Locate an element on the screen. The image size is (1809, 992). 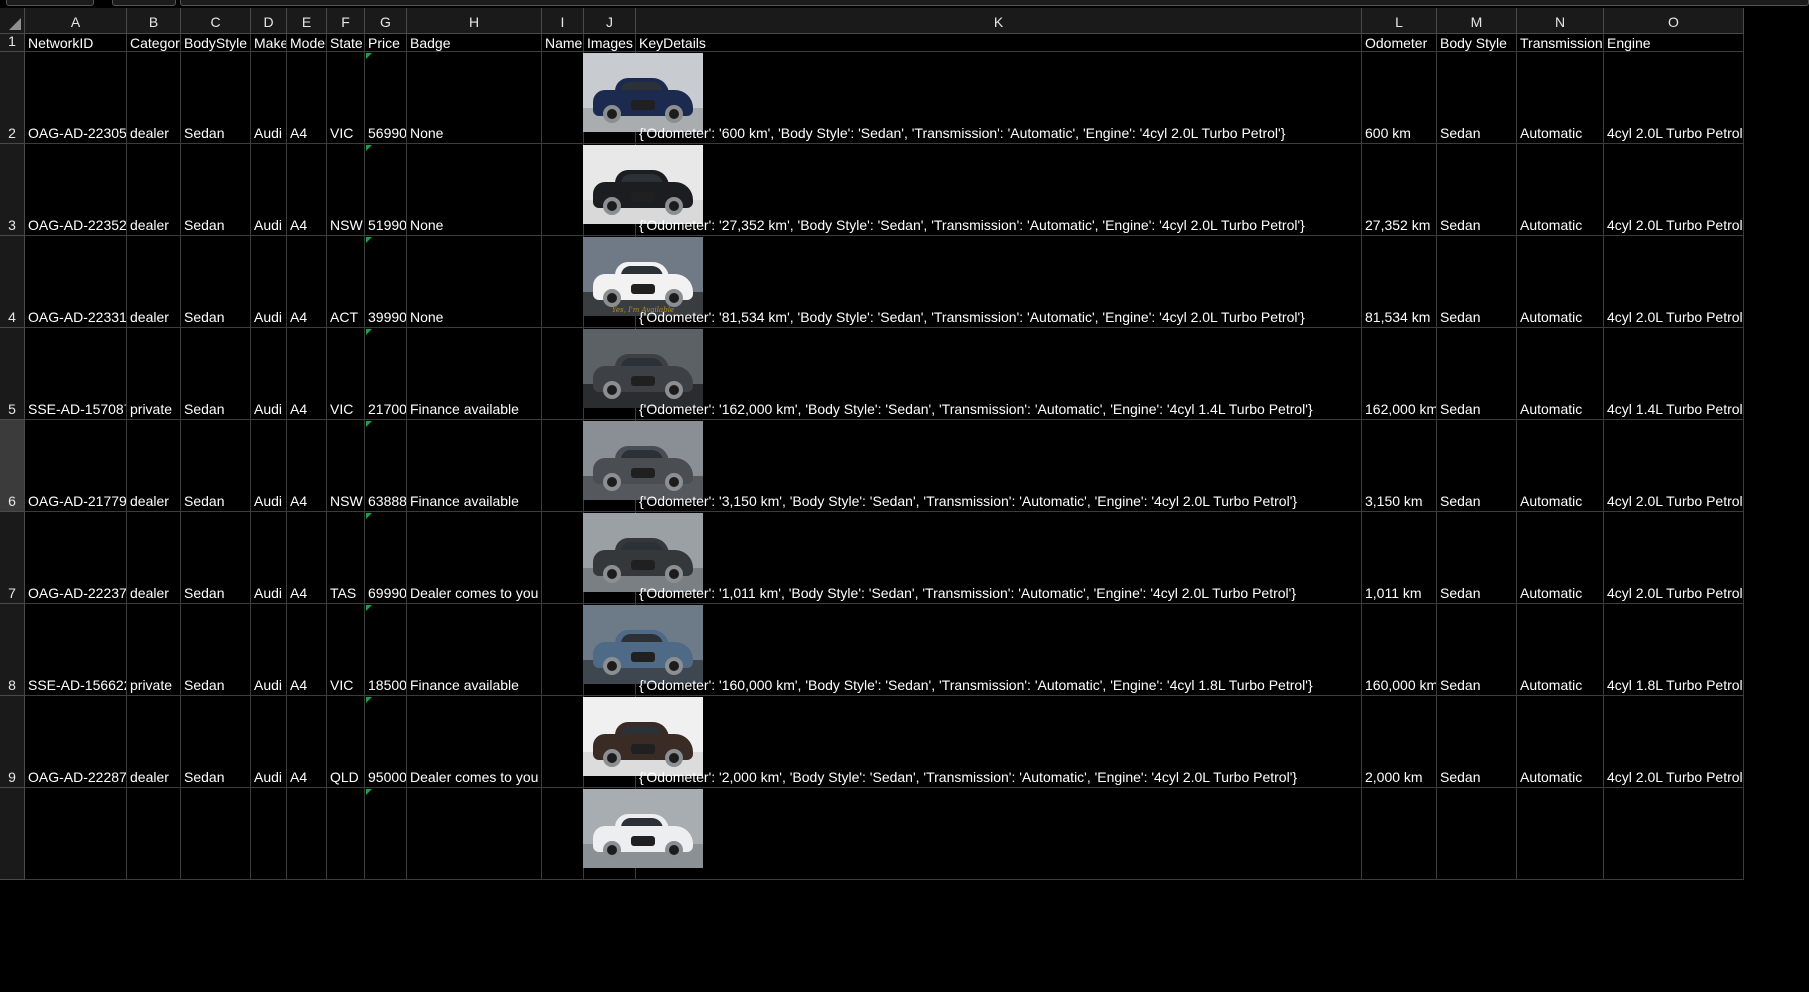
dark-grey-audi-a4-photo is located at coordinates (643, 552).